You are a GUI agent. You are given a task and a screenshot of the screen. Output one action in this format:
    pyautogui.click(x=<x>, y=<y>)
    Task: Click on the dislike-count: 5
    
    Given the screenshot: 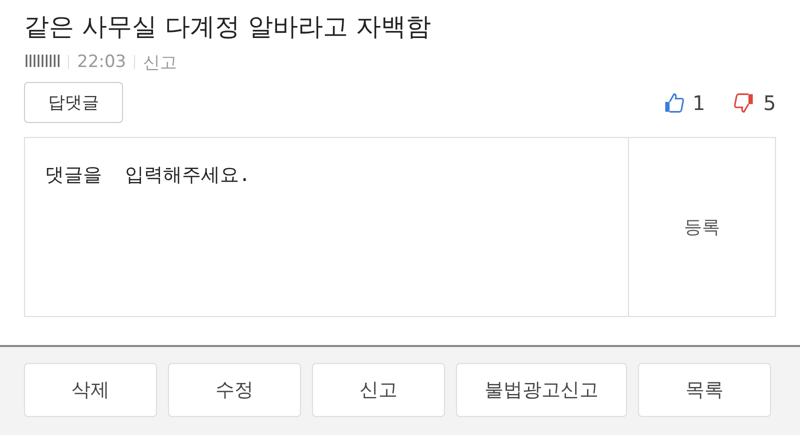 What is the action you would take?
    pyautogui.click(x=769, y=102)
    